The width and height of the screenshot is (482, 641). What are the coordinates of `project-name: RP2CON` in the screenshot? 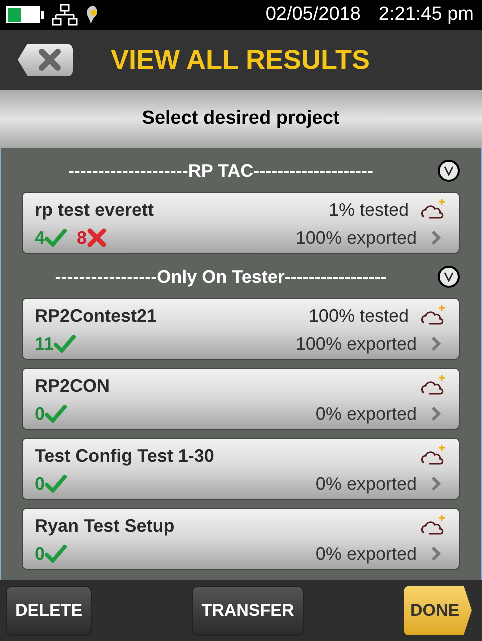 It's located at (73, 386).